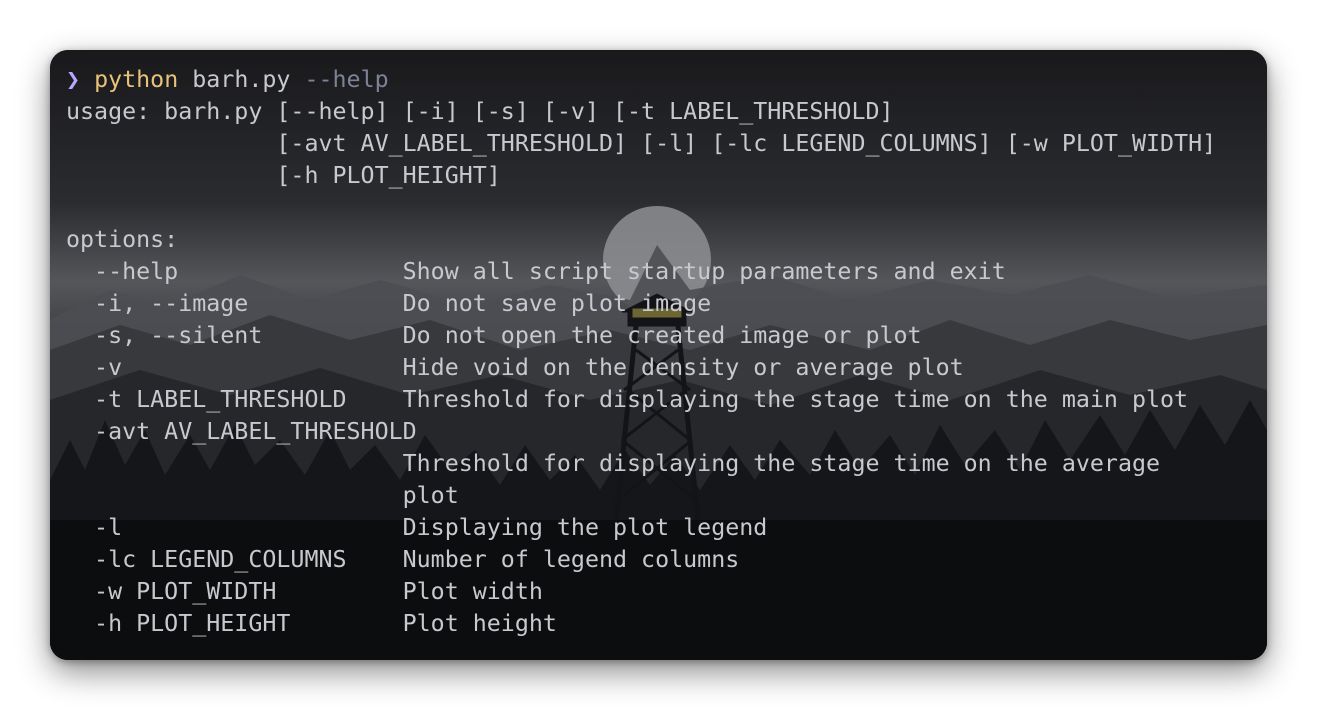 Image resolution: width=1317 pixels, height=711 pixels. Describe the element at coordinates (136, 79) in the screenshot. I see `command-name: python` at that location.